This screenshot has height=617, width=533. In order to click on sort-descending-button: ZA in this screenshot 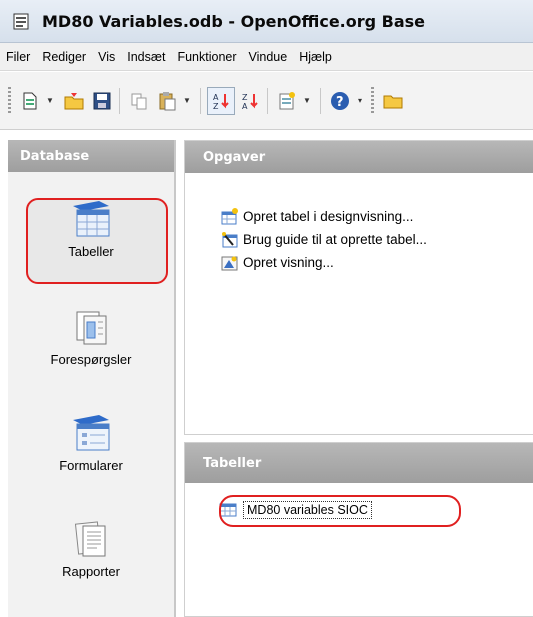, I will do `click(250, 101)`.